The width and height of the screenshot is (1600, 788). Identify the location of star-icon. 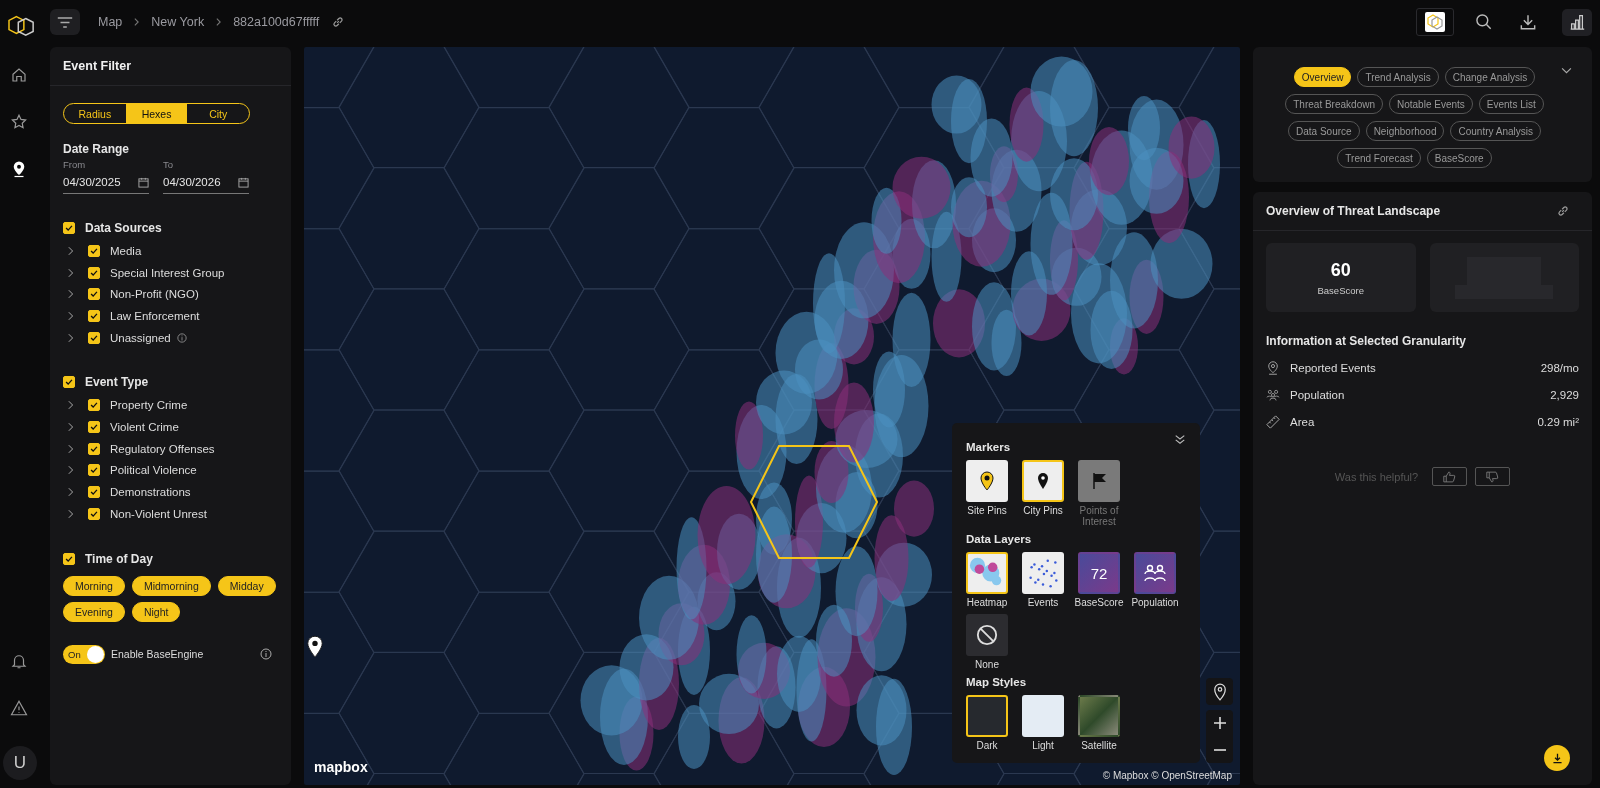
(19, 122).